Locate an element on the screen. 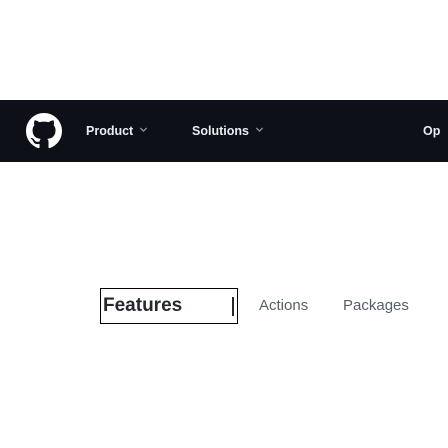 The height and width of the screenshot is (448, 448). tab-packages-label: Packages is located at coordinates (376, 305).